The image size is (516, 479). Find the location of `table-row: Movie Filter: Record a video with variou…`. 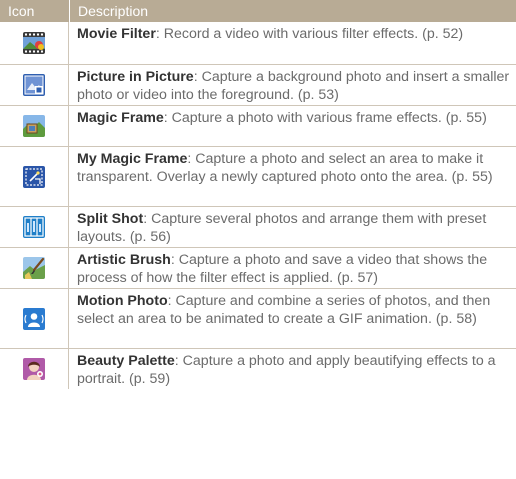

table-row: Movie Filter: Record a video with variou… is located at coordinates (258, 43).